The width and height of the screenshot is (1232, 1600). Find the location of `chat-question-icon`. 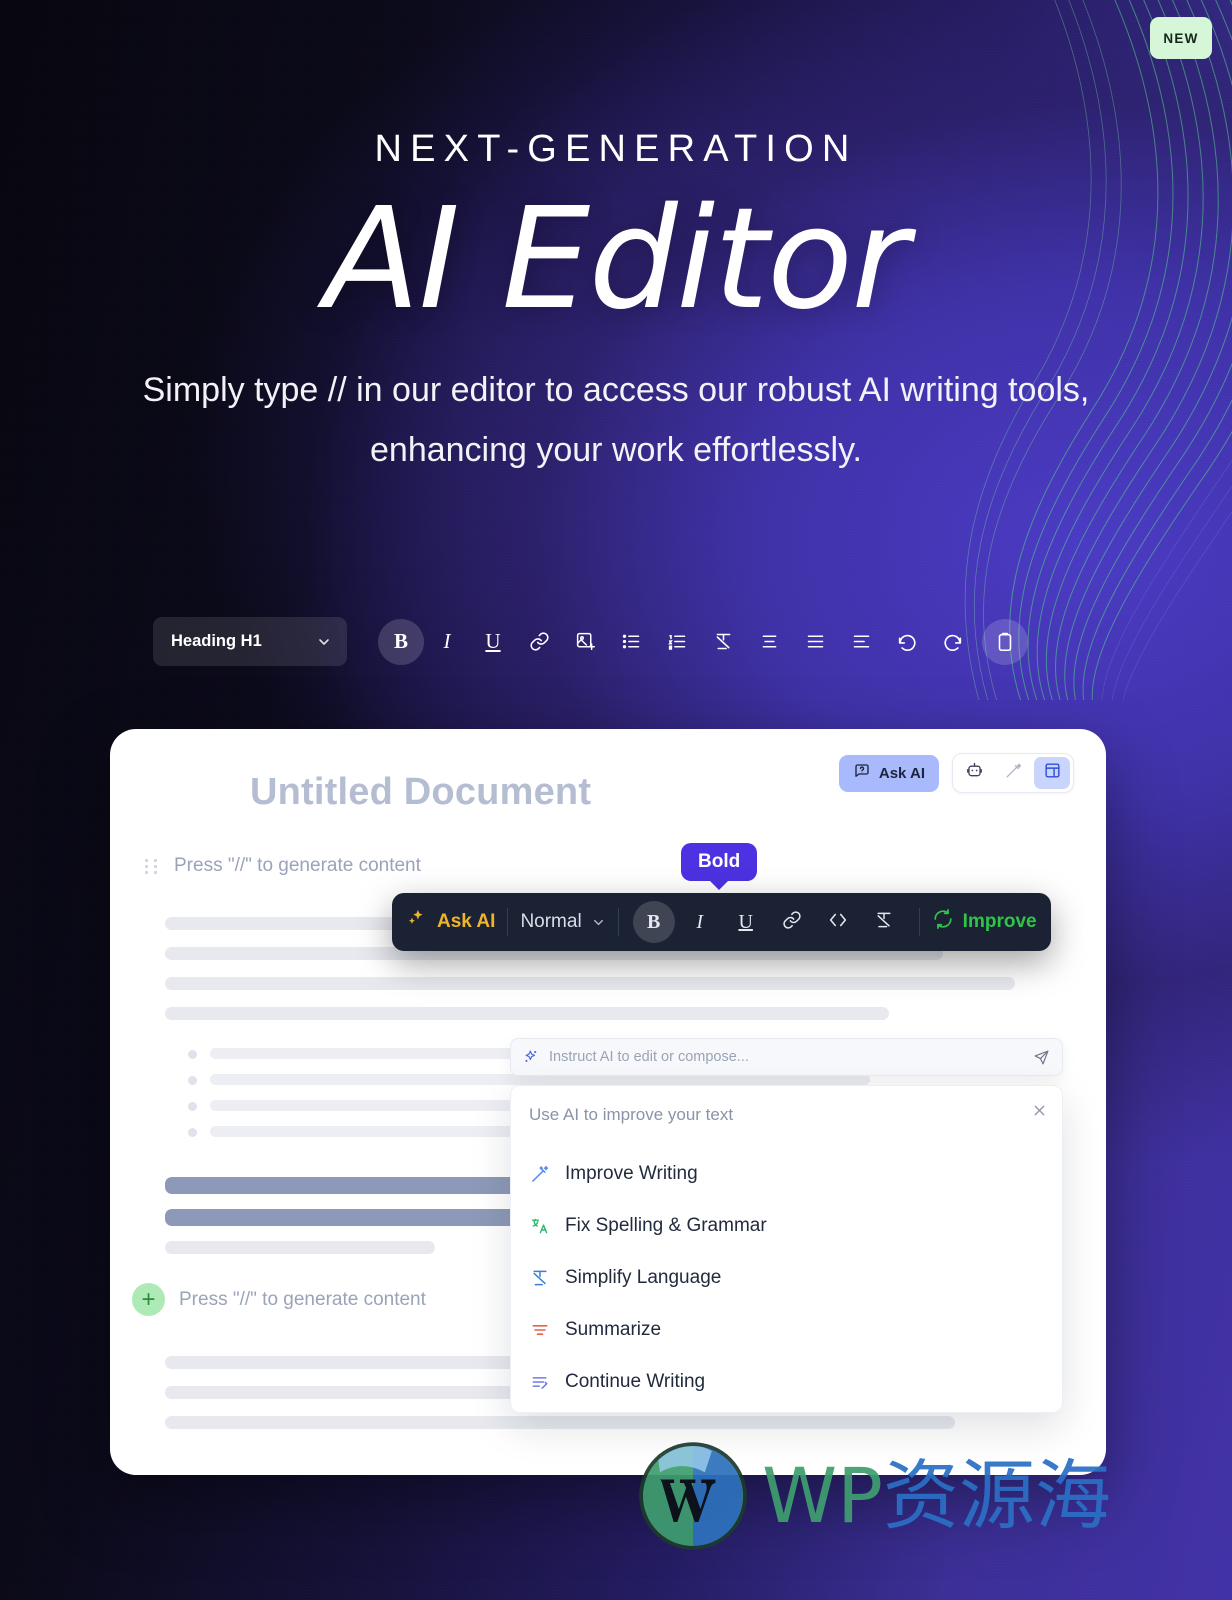

chat-question-icon is located at coordinates (862, 773).